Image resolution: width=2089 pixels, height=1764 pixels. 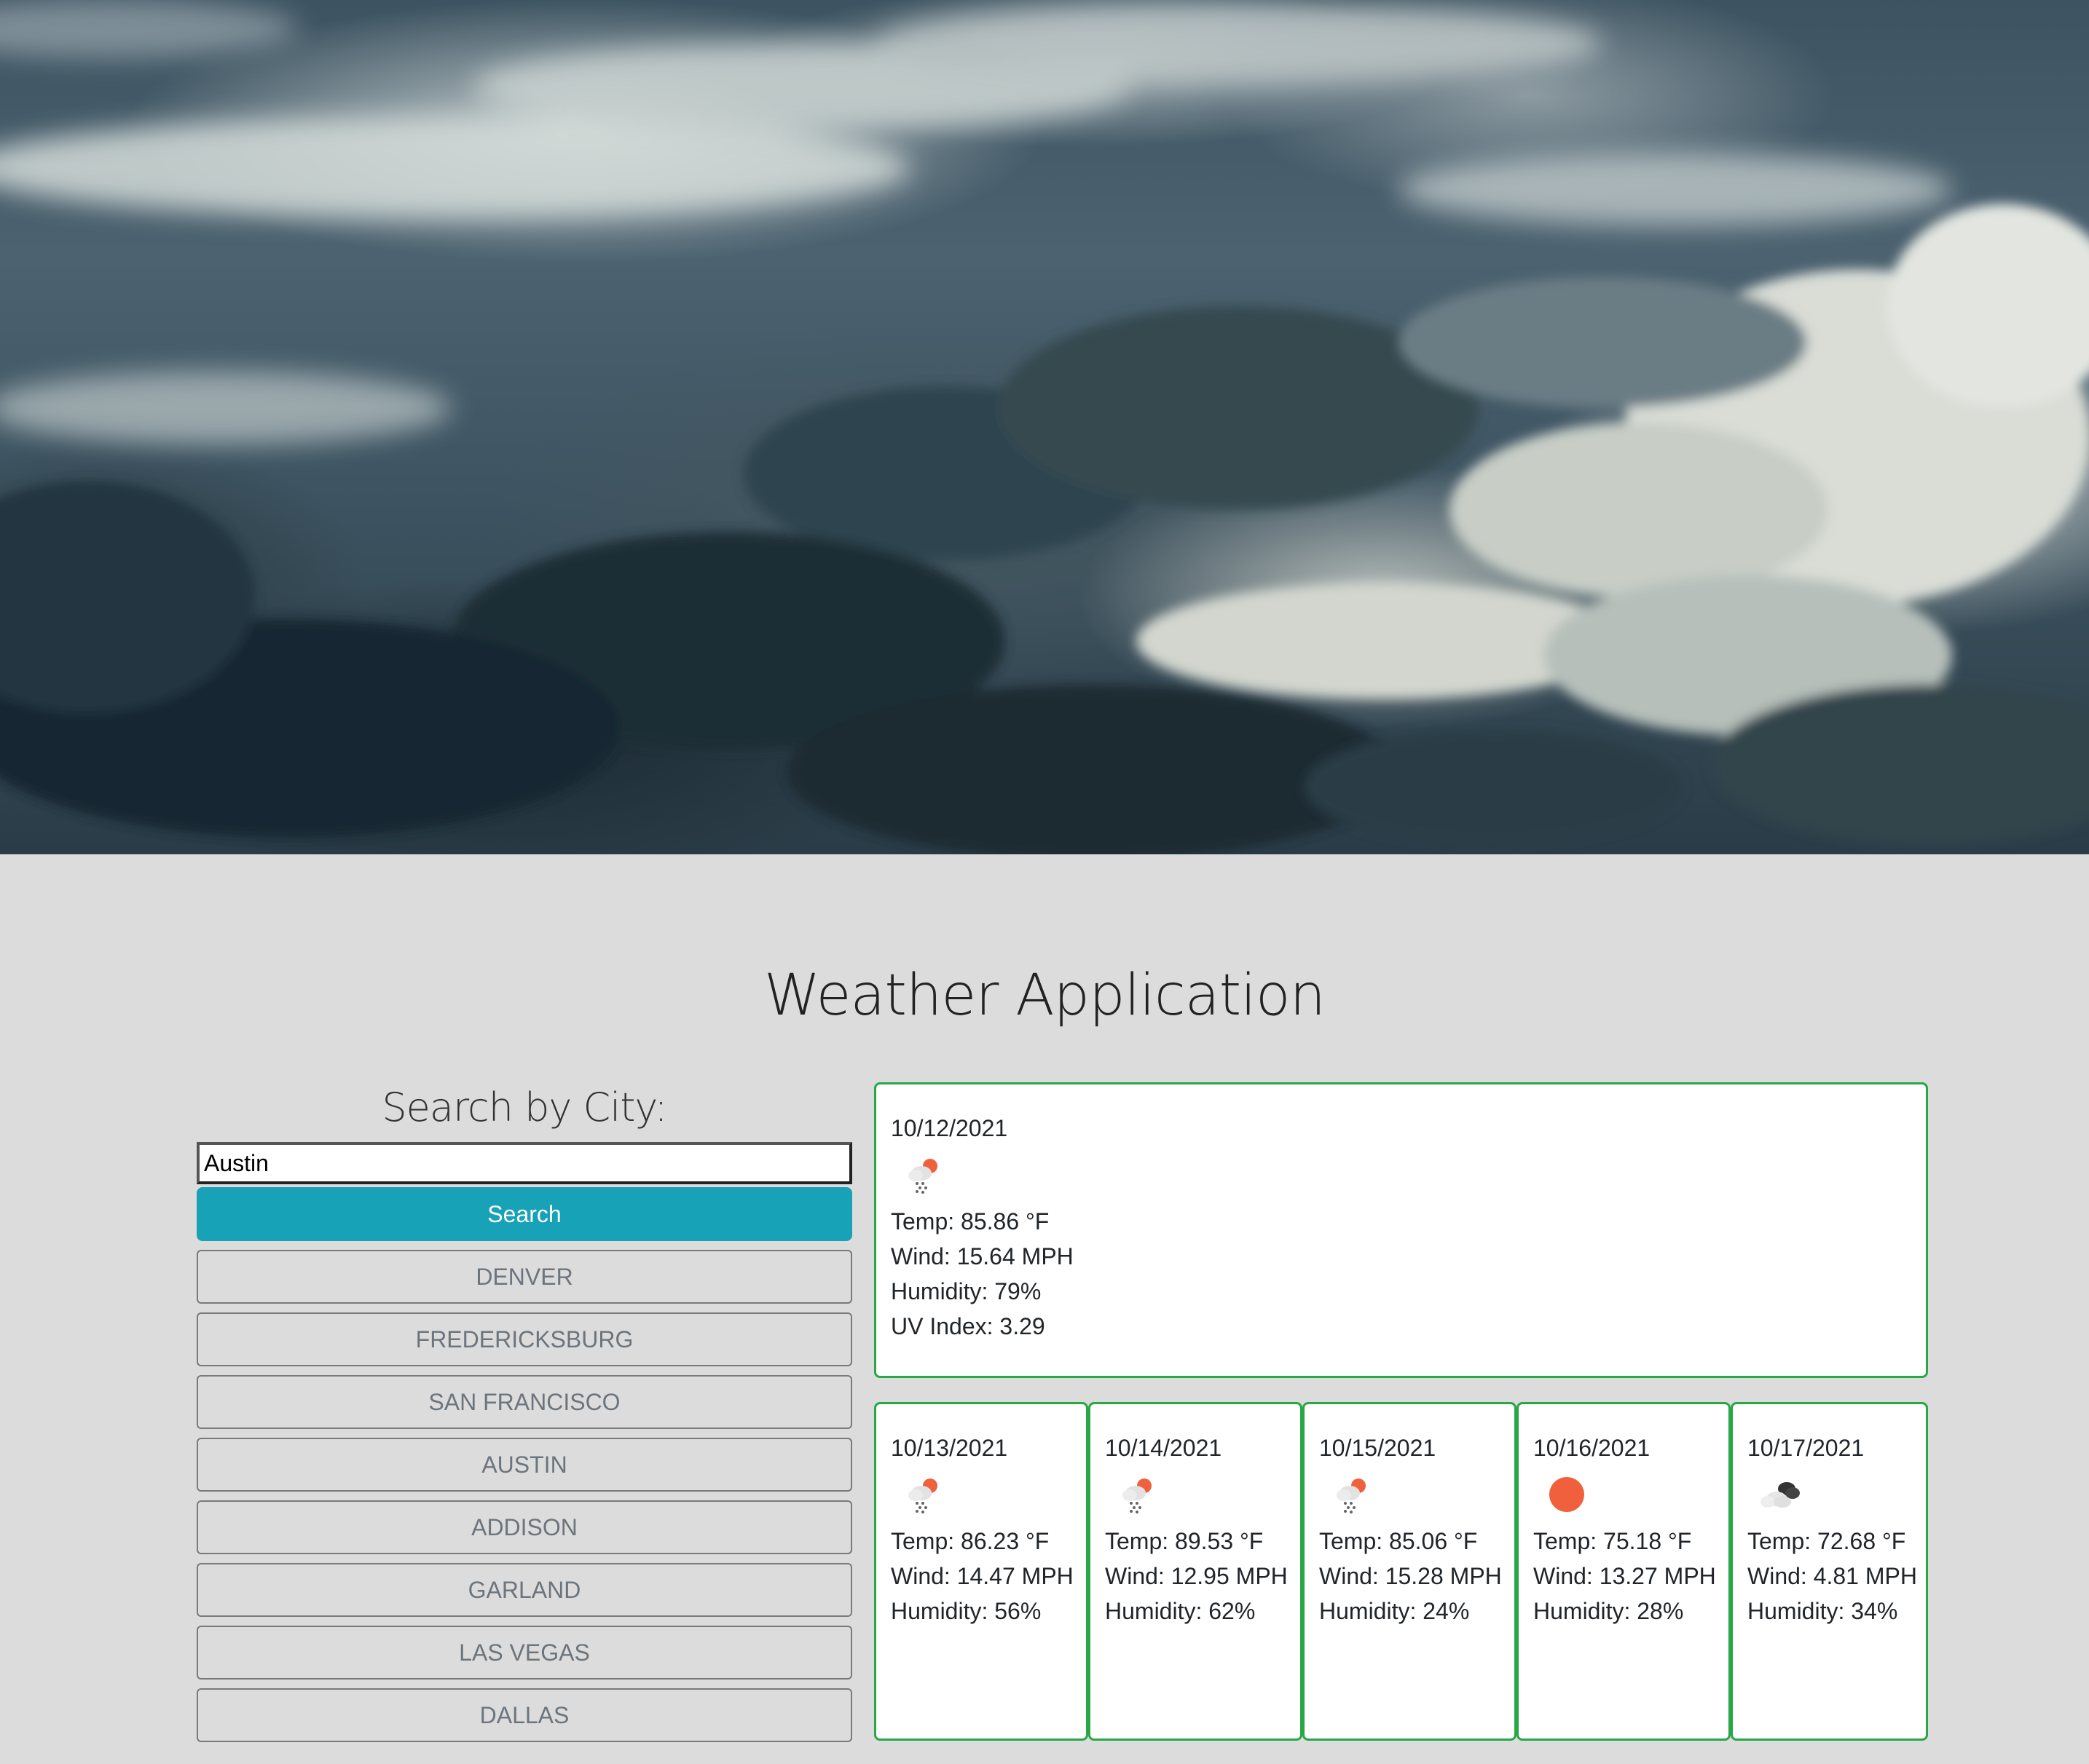 I want to click on history-item-las-vegas: LAS VEGAS, so click(x=524, y=1653).